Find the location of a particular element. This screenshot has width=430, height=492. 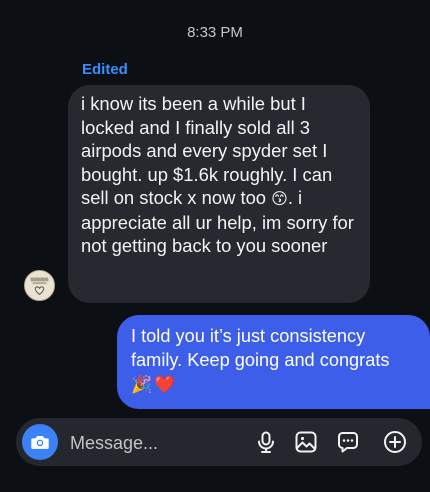

camera-icon is located at coordinates (40, 442).